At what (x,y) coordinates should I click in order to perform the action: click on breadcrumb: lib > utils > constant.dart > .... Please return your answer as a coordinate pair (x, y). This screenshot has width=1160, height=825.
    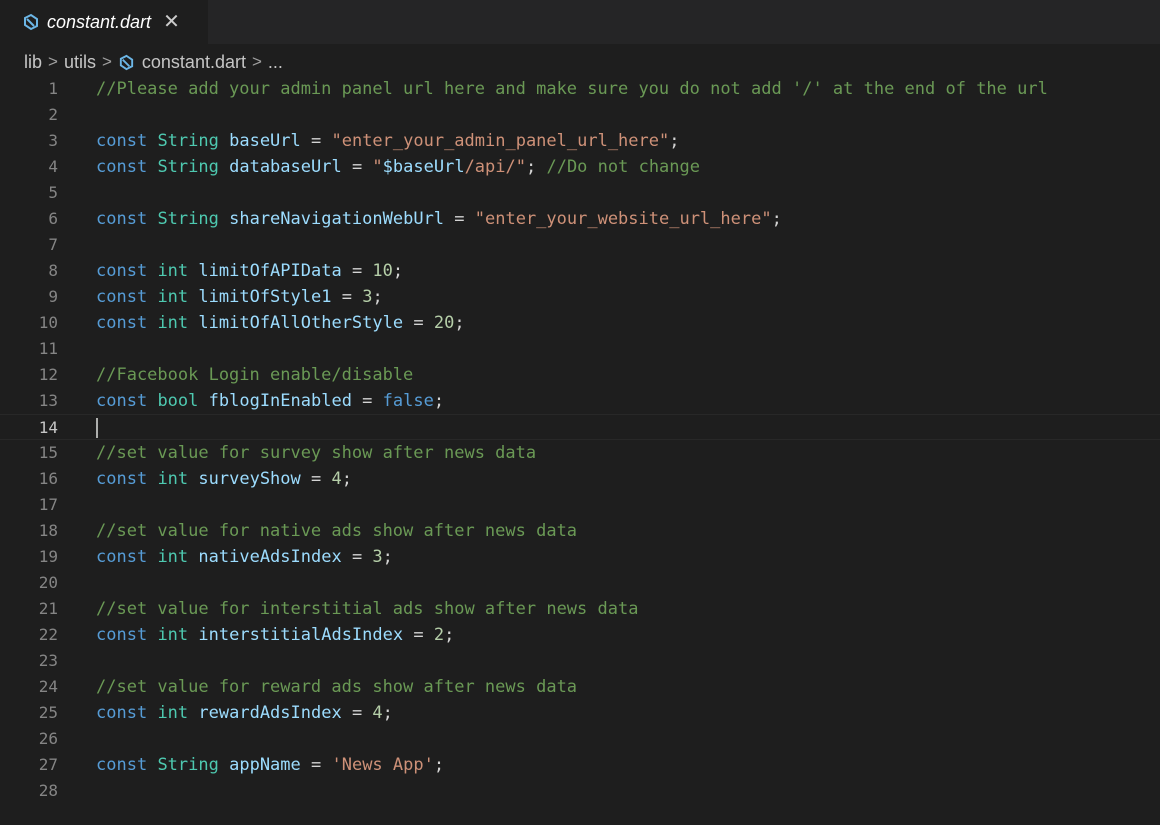
    Looking at the image, I should click on (153, 62).